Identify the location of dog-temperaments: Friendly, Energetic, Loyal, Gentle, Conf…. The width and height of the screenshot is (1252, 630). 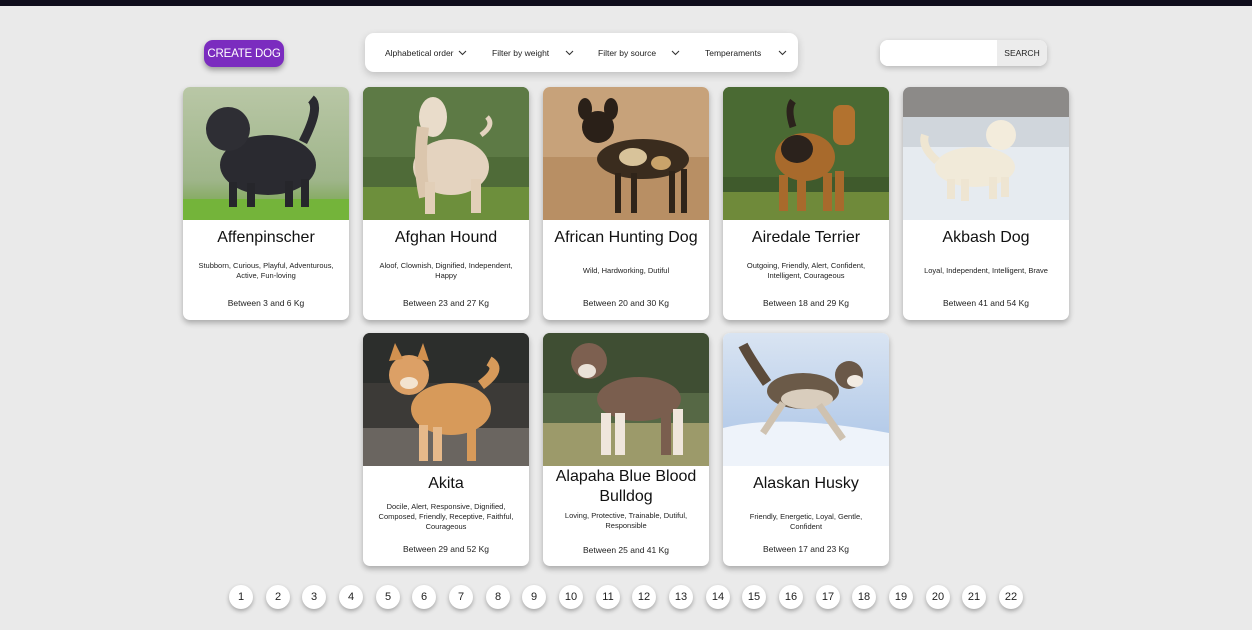
(806, 521).